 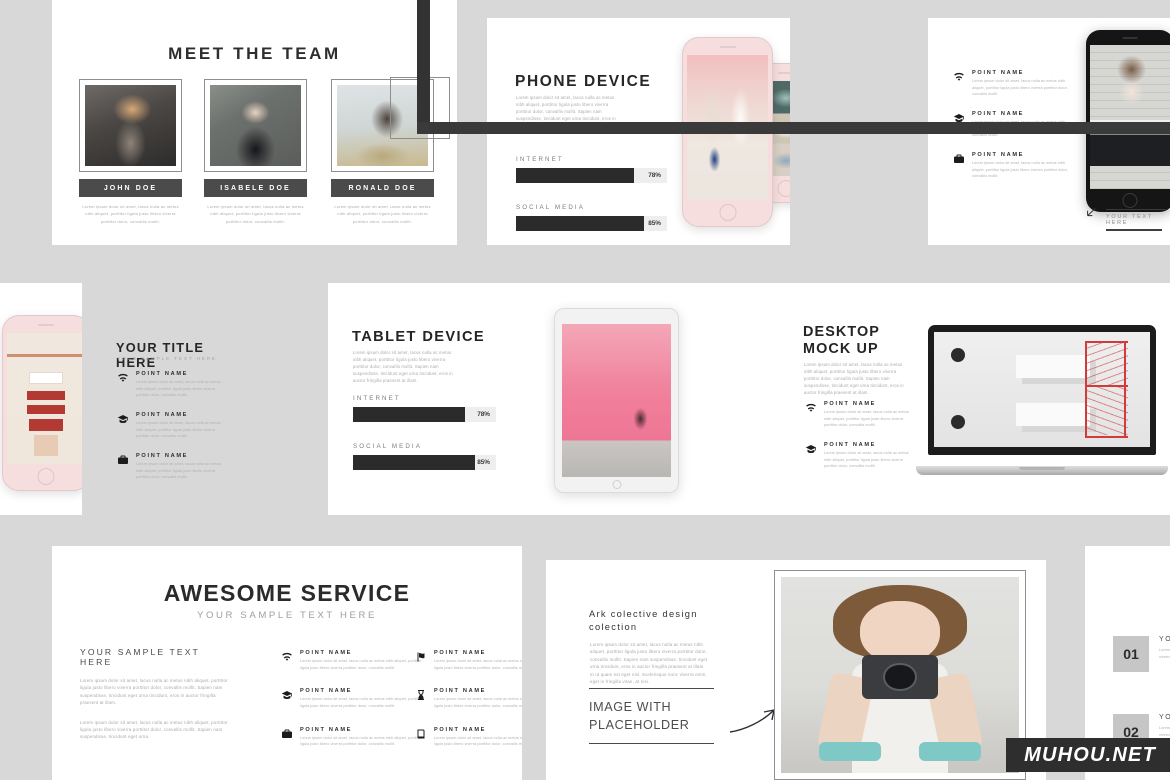 I want to click on phone-mockup-rose, so click(x=42, y=403).